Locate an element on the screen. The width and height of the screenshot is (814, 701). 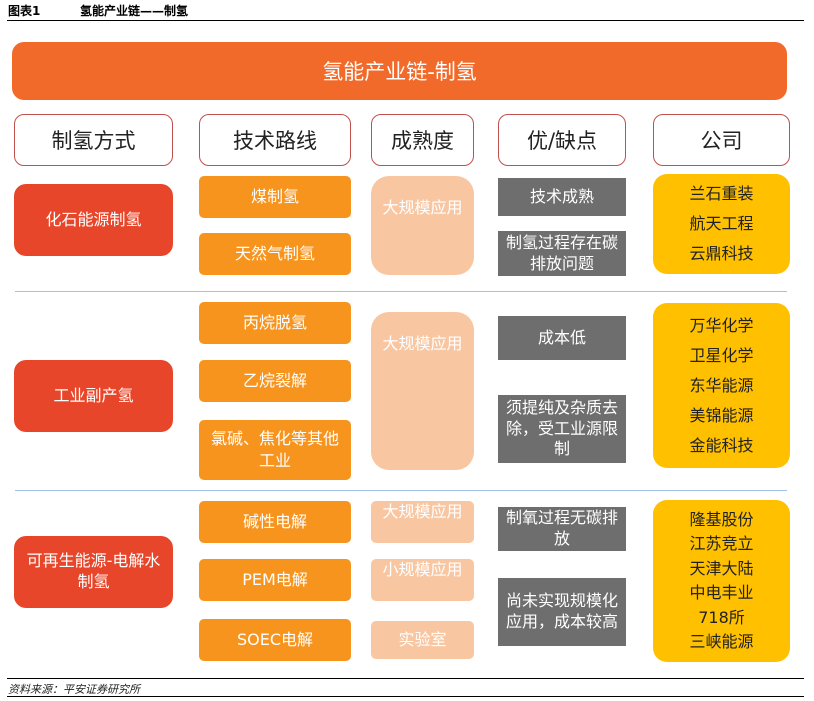
company-name: 718所 is located at coordinates (721, 617).